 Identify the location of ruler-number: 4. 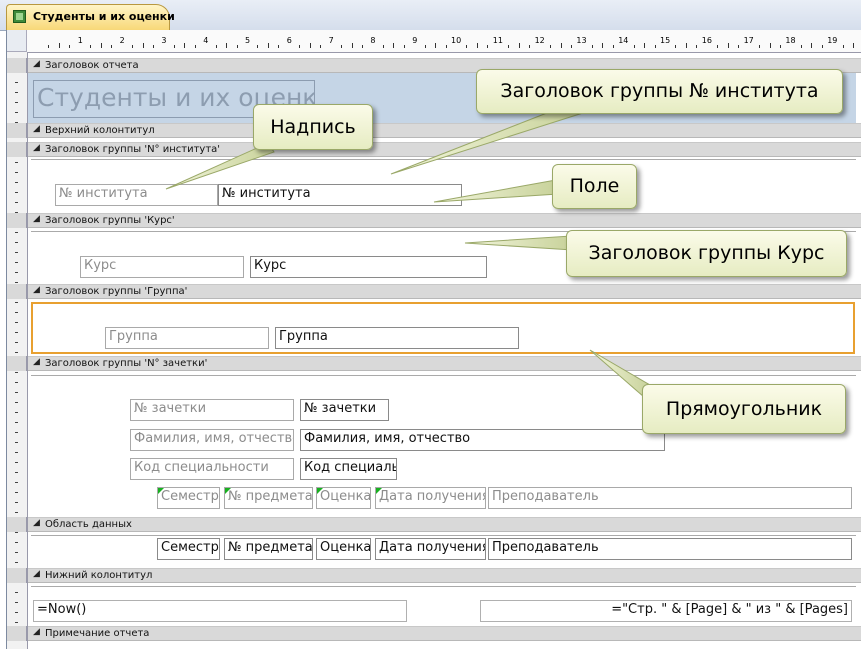
(206, 40).